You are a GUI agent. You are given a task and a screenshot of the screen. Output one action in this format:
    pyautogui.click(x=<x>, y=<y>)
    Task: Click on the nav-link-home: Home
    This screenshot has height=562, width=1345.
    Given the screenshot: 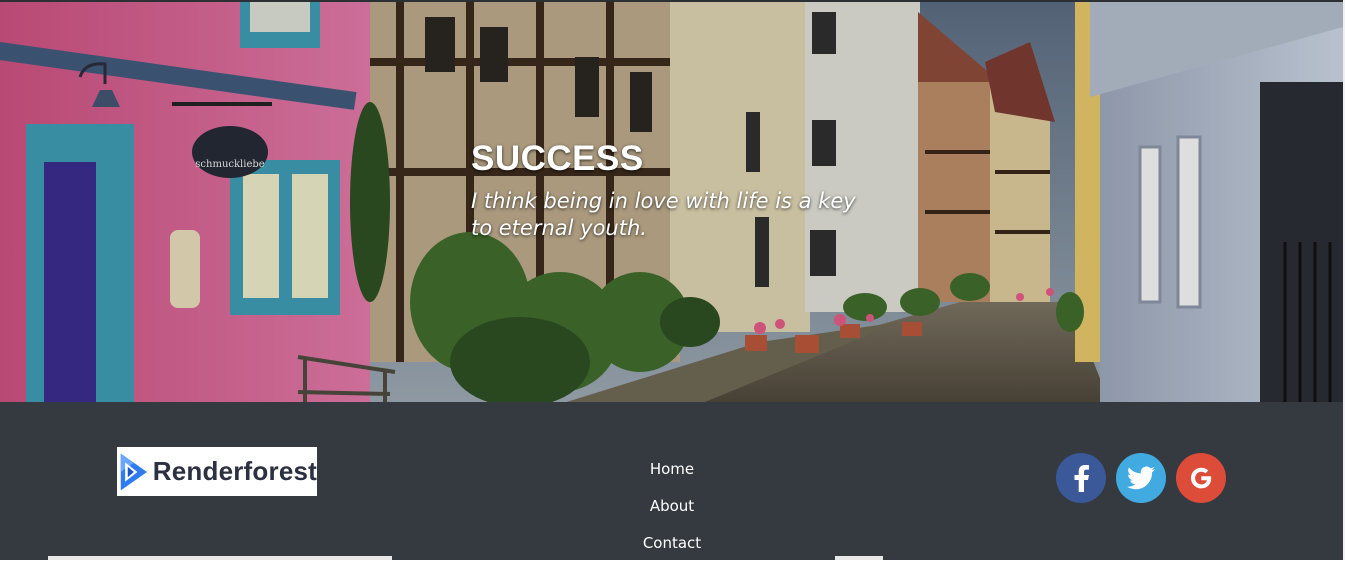 What is the action you would take?
    pyautogui.click(x=672, y=469)
    